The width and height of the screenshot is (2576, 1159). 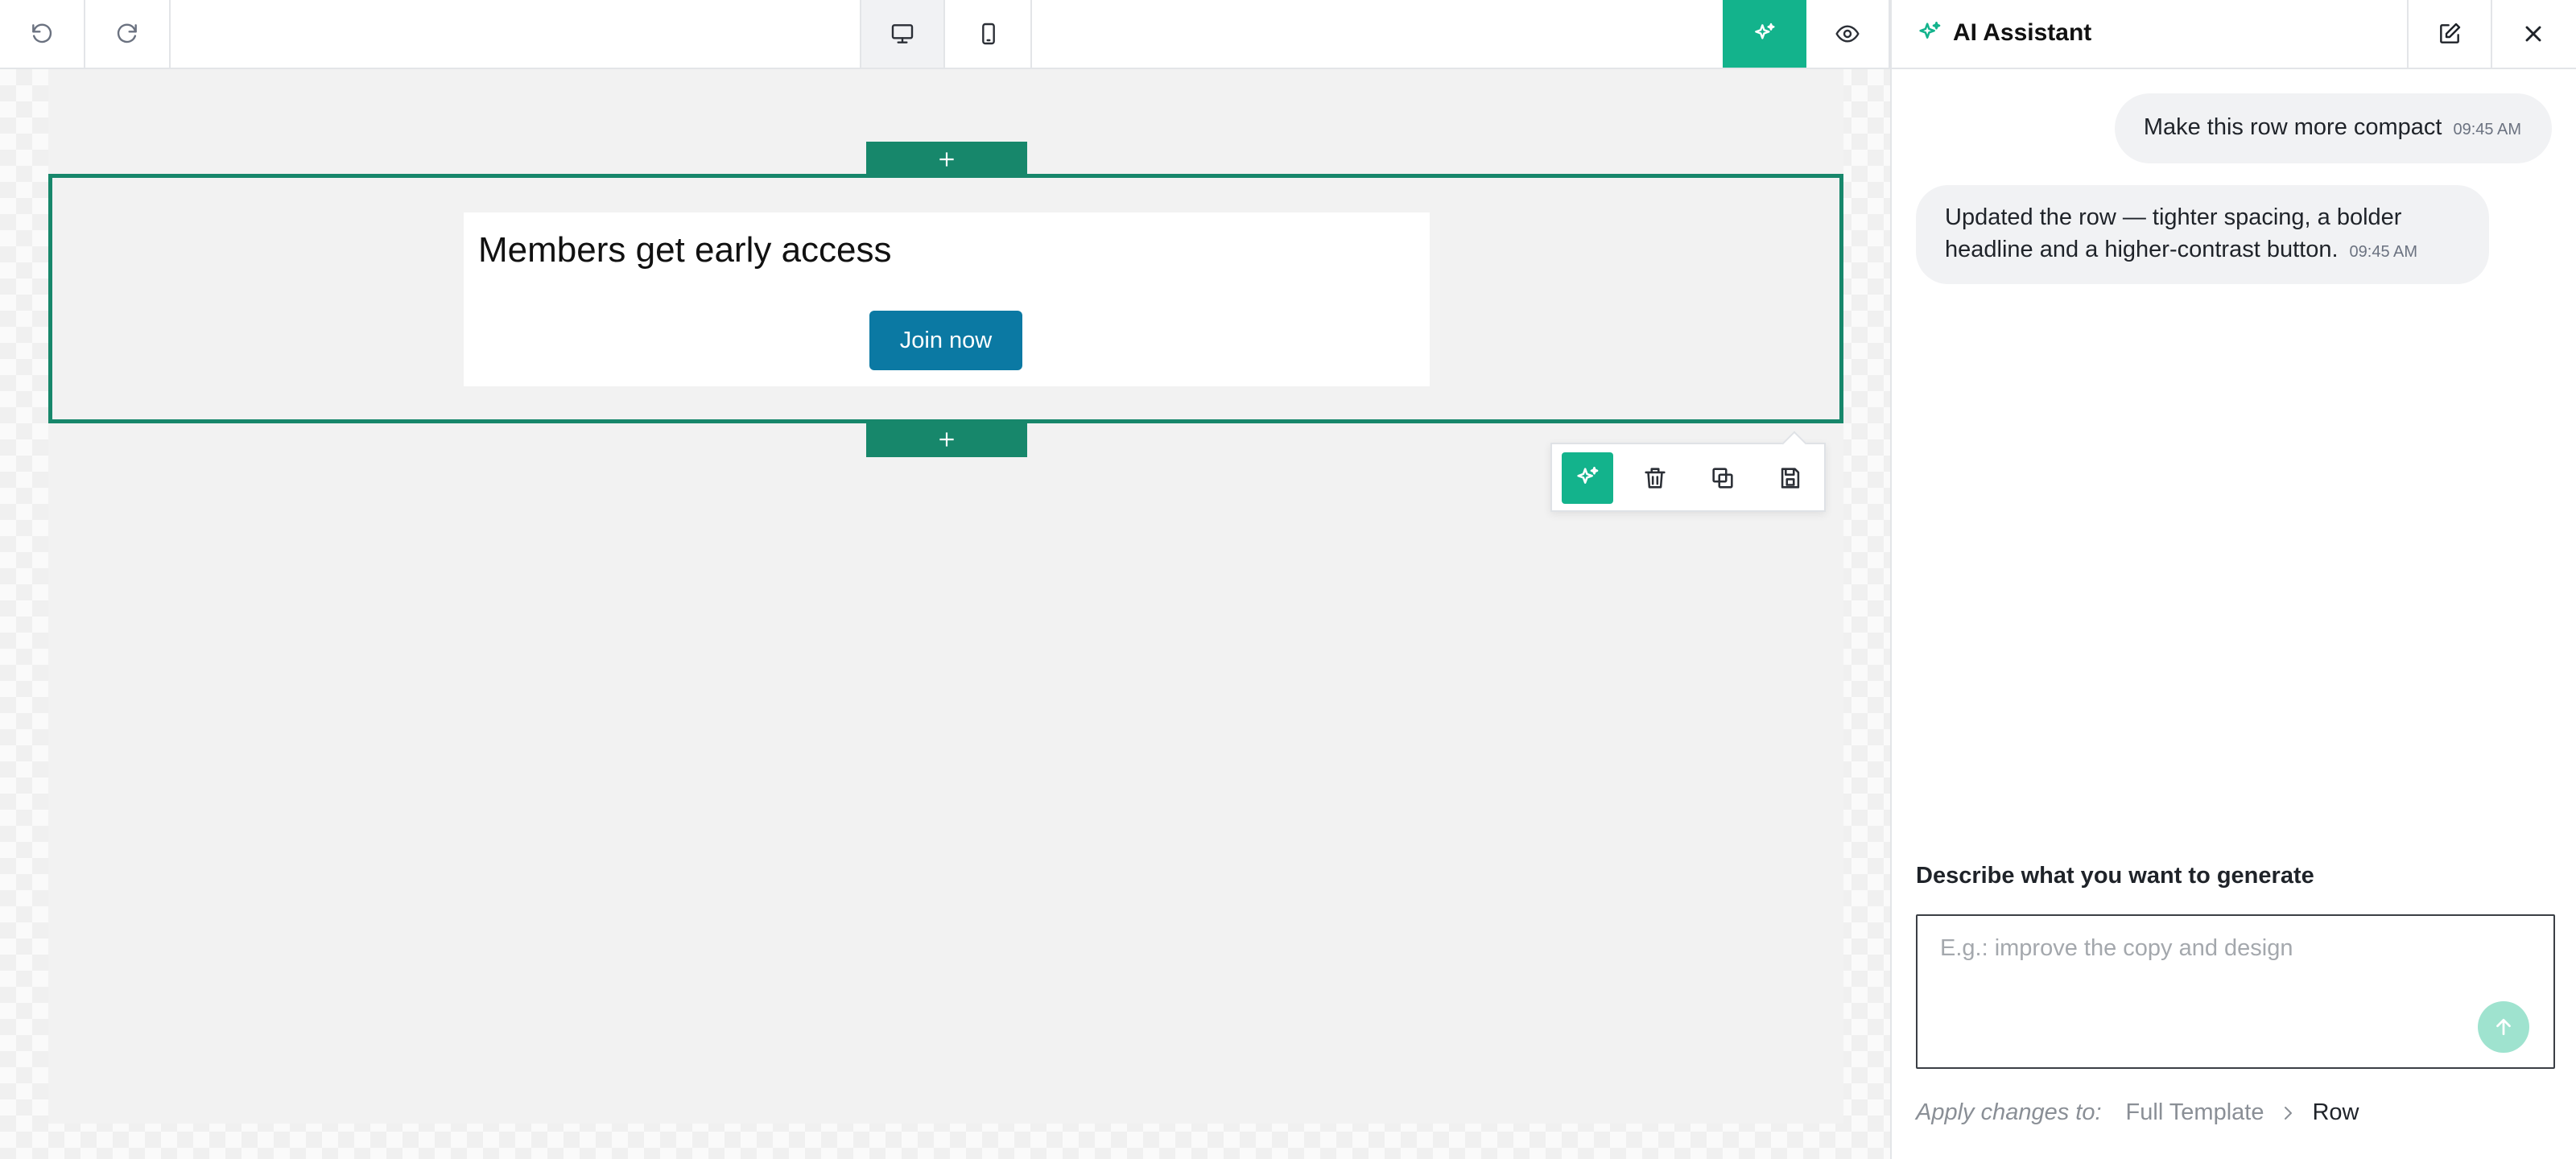 I want to click on desktop-icon, so click(x=902, y=33).